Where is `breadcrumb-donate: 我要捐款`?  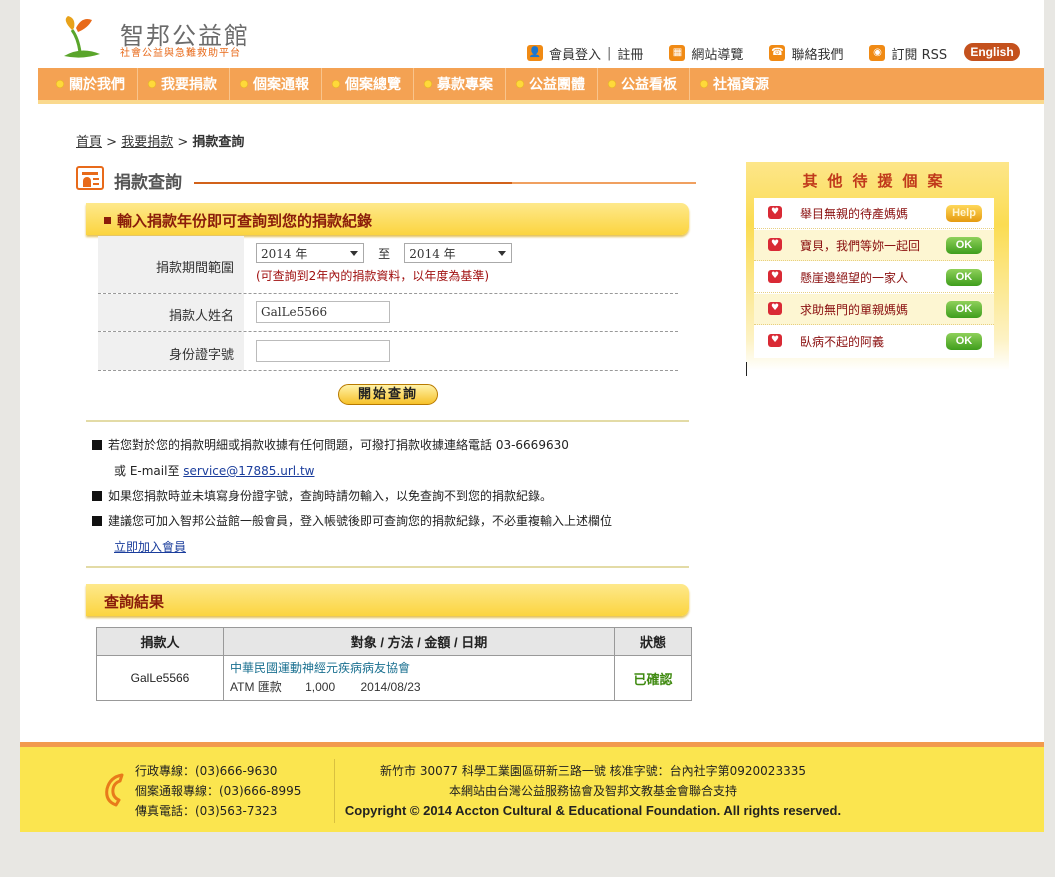
breadcrumb-donate: 我要捐款 is located at coordinates (147, 142).